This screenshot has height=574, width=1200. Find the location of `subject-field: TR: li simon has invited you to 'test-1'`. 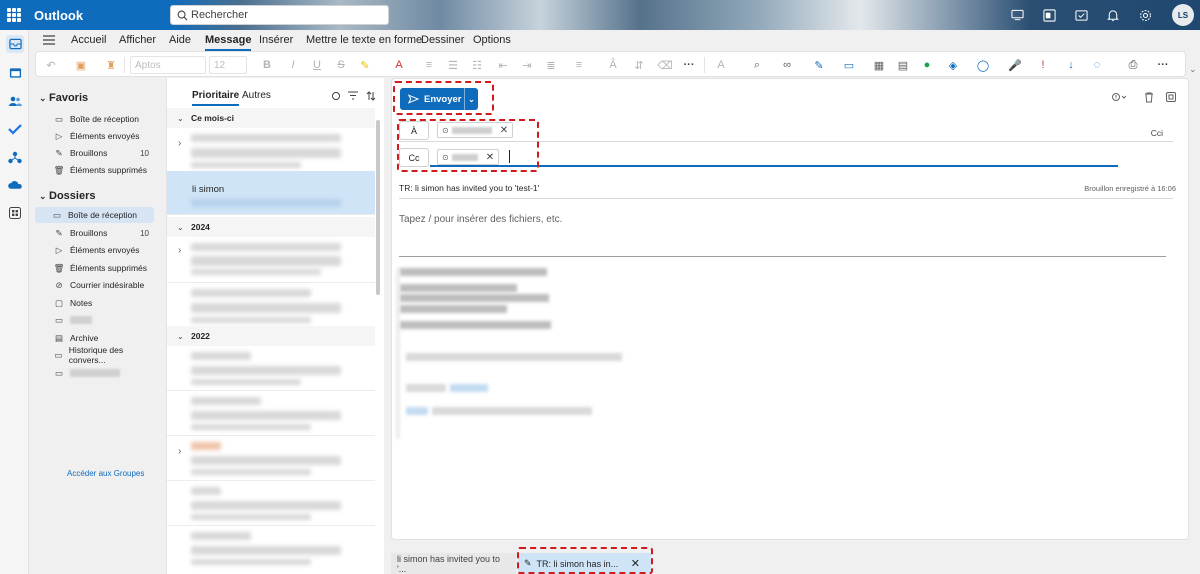

subject-field: TR: li simon has invited you to 'test-1' is located at coordinates (469, 188).